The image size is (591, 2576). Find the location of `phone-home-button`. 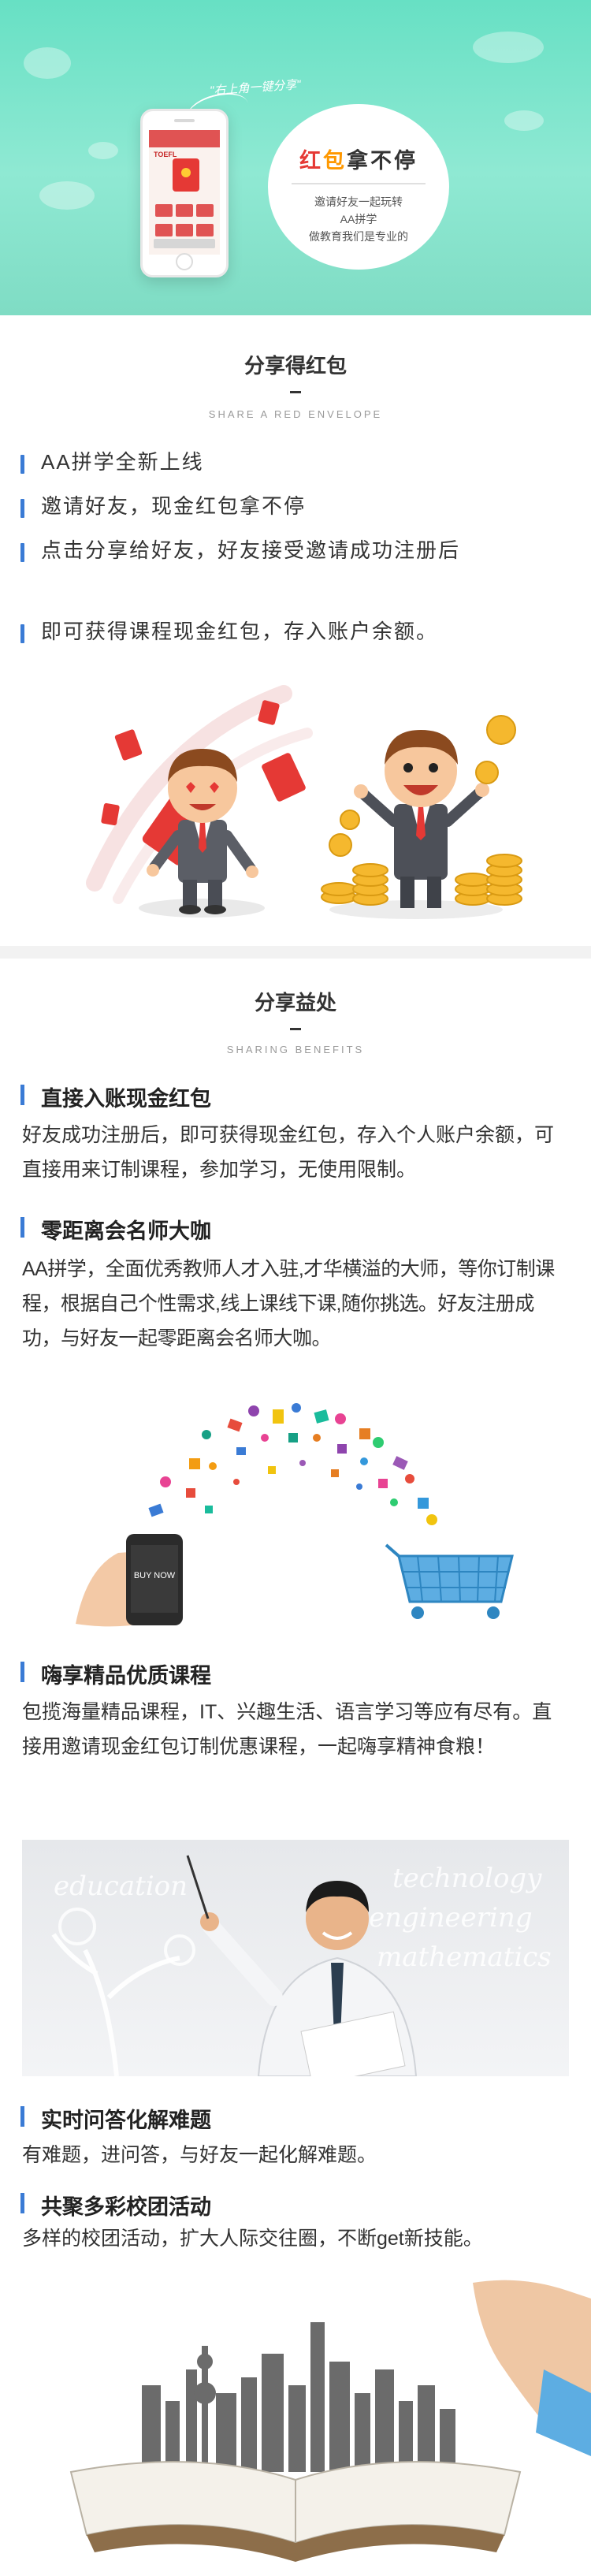

phone-home-button is located at coordinates (184, 261).